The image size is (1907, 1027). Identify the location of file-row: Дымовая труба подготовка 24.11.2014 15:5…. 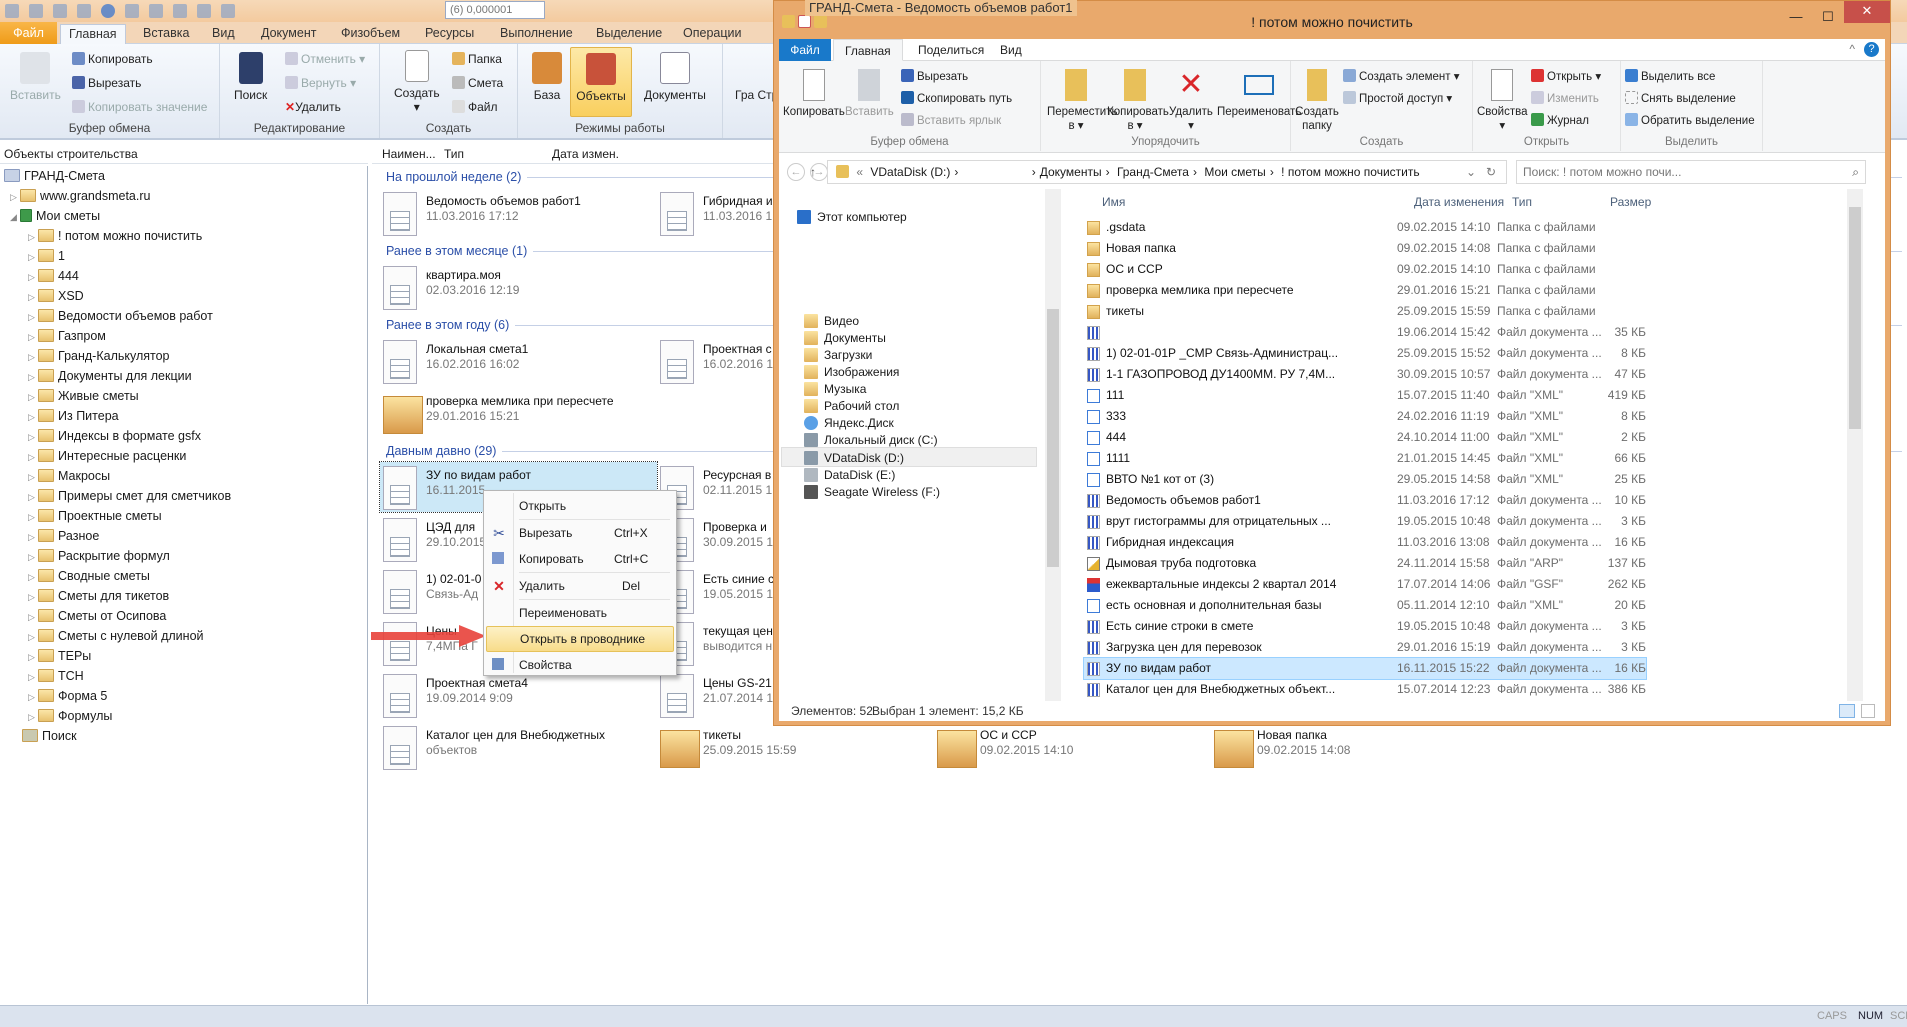
(1365, 563).